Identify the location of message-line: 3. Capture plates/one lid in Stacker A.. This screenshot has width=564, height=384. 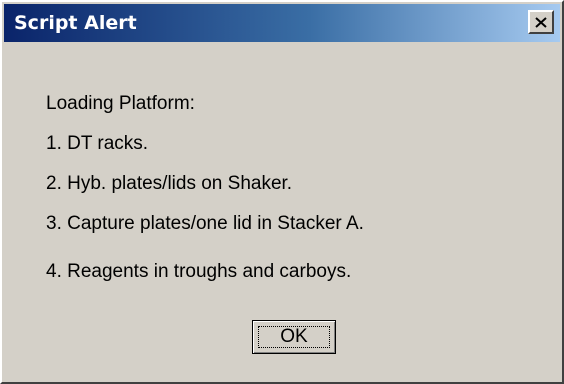
(205, 223).